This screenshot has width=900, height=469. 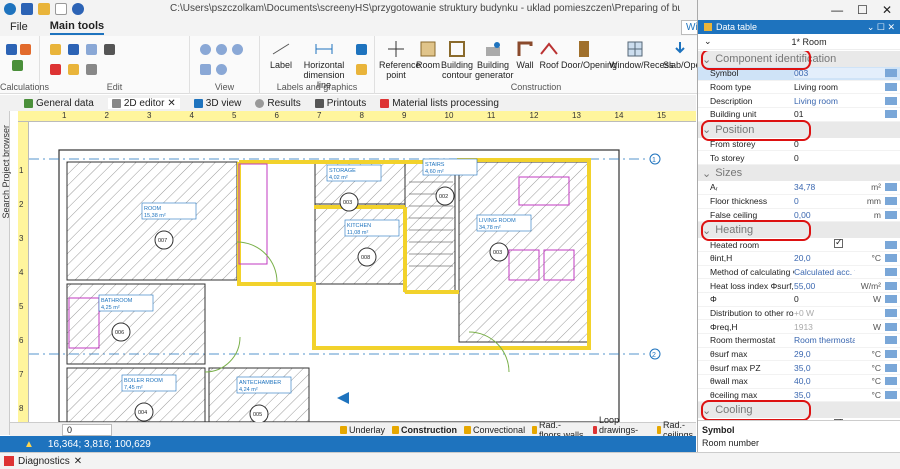 What do you see at coordinates (59, 103) in the screenshot?
I see `tab-general-data: General data` at bounding box center [59, 103].